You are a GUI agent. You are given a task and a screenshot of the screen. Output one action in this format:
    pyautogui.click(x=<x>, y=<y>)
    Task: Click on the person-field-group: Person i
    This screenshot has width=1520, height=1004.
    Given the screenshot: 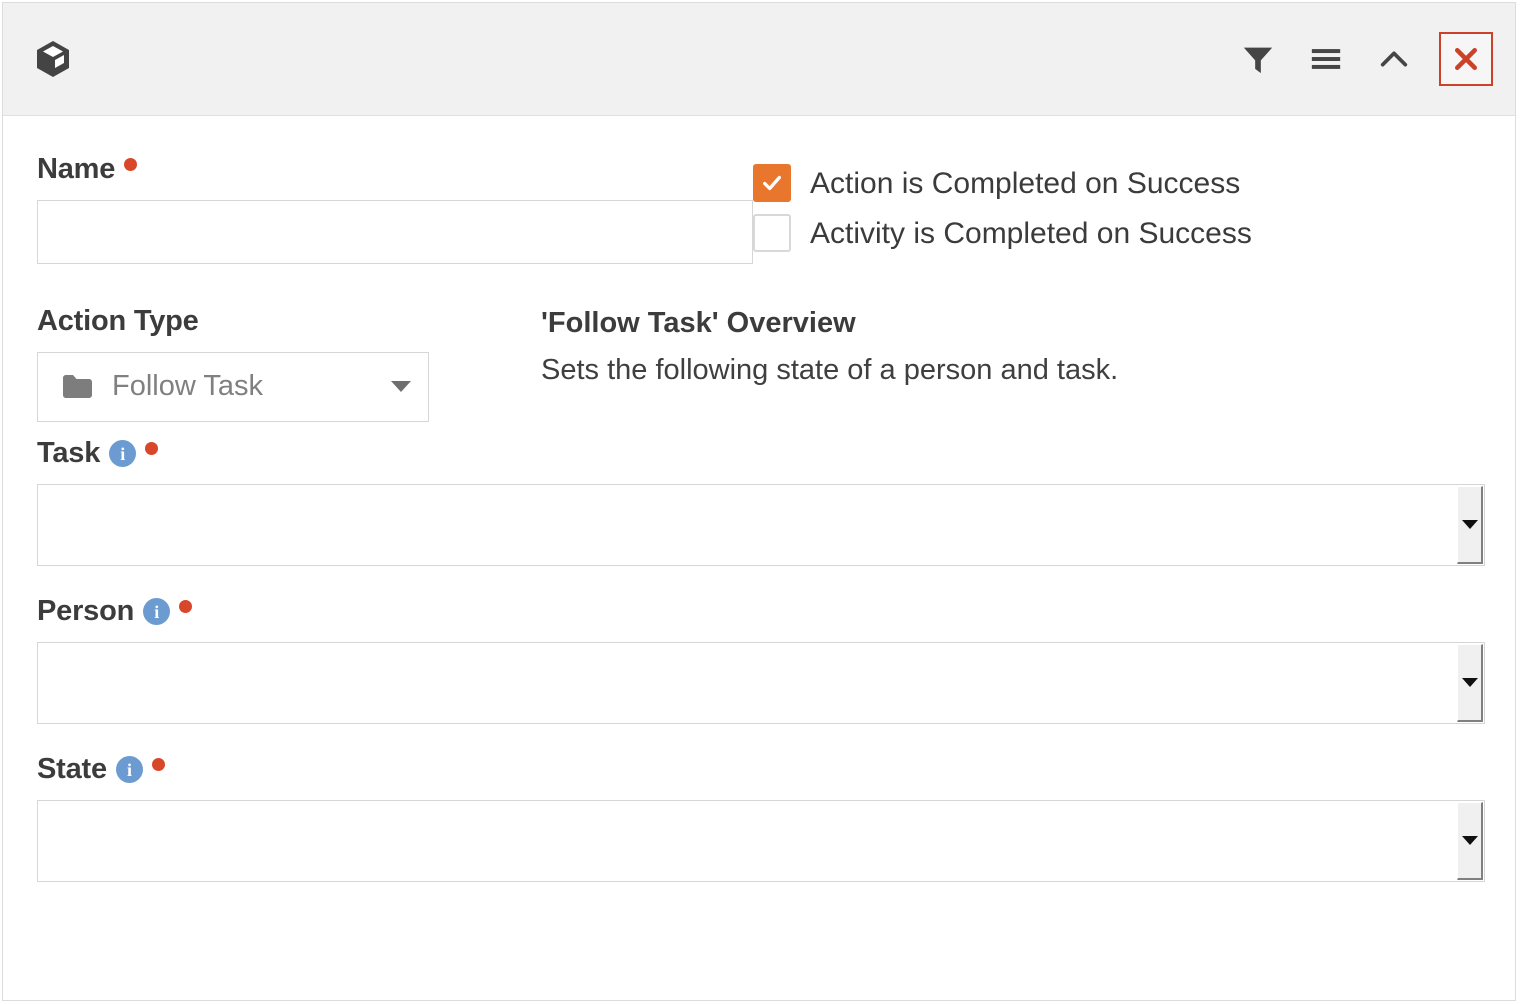 What is the action you would take?
    pyautogui.click(x=761, y=659)
    